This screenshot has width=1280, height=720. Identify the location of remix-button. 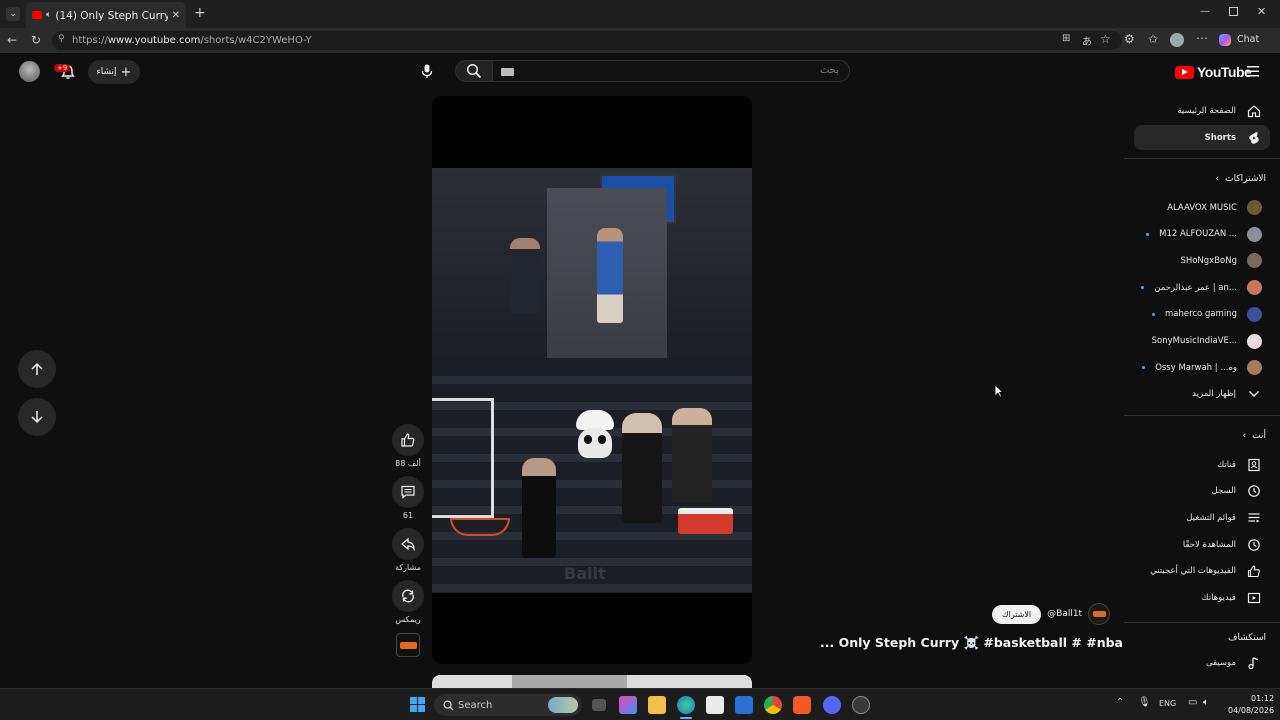
(408, 596).